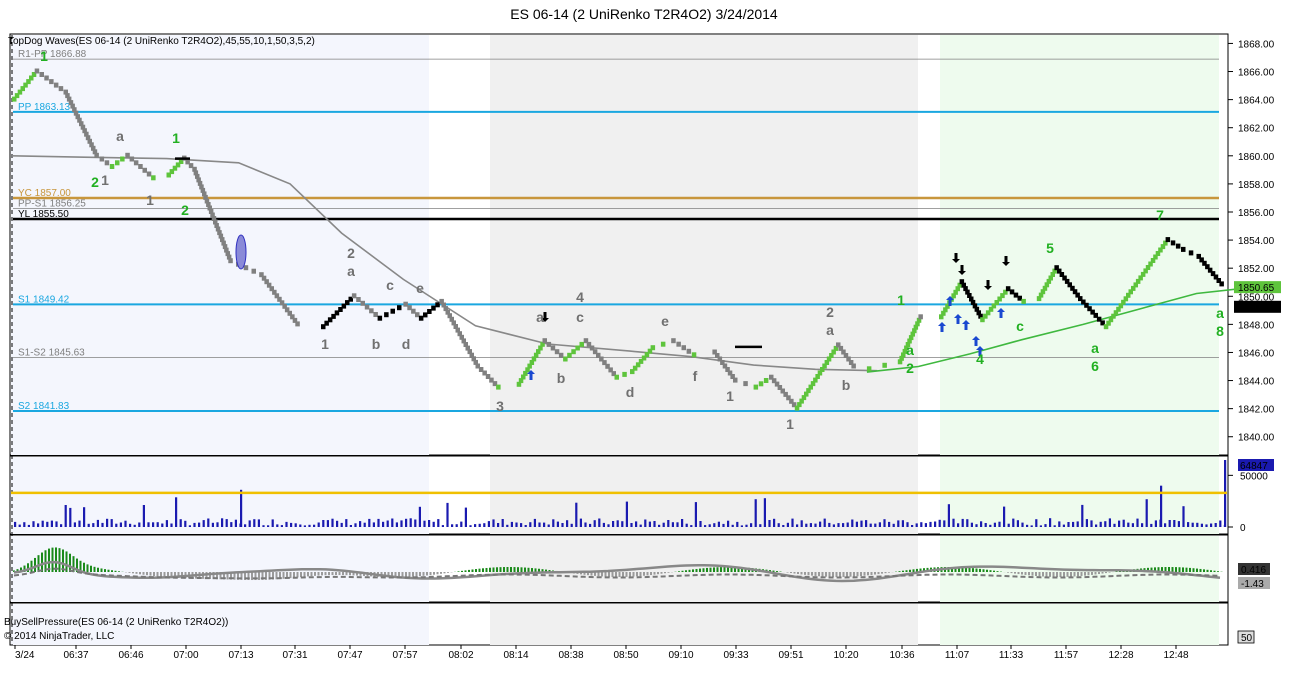  I want to click on wave-label: e, so click(665, 321).